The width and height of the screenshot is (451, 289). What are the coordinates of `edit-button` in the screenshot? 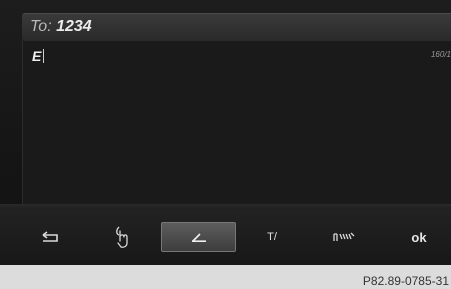 It's located at (198, 237).